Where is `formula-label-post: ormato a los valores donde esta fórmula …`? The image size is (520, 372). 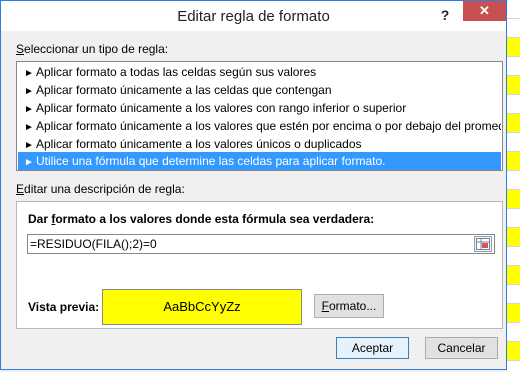
formula-label-post: ormato a los valores donde esta fórmula … is located at coordinates (215, 219).